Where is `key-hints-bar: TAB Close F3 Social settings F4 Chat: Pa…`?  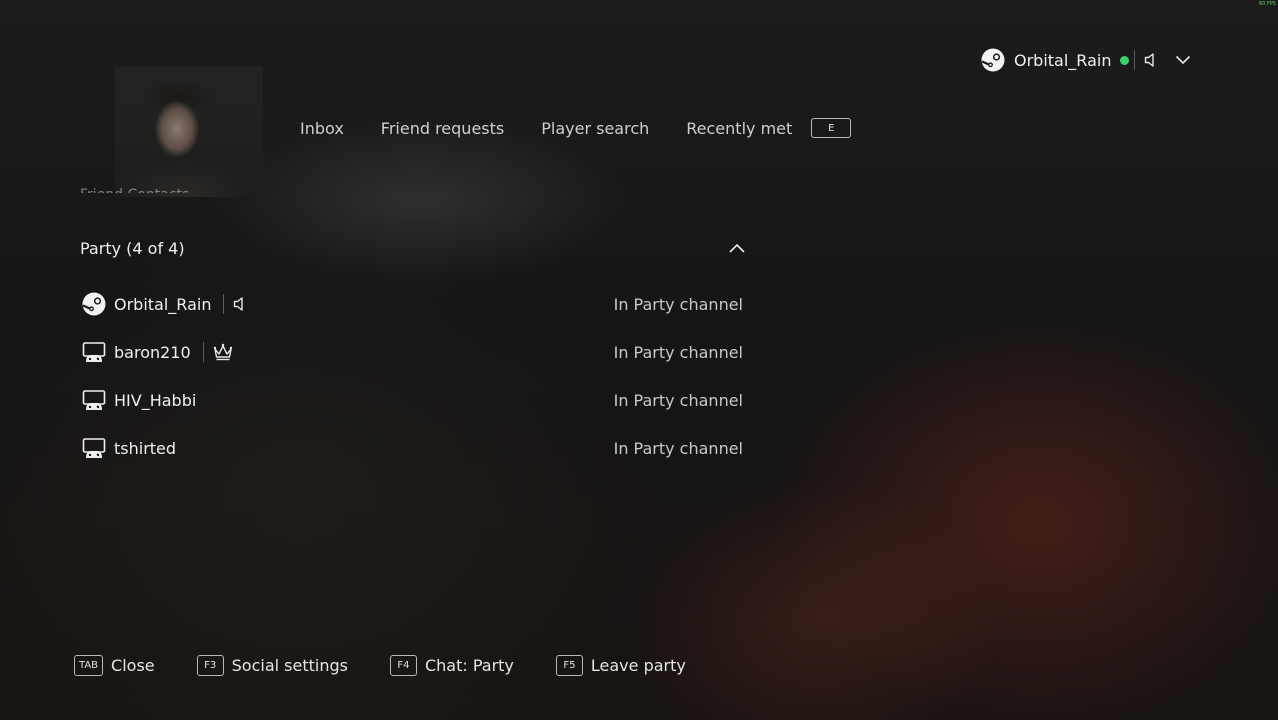
key-hints-bar: TAB Close F3 Social settings F4 Chat: Pa… is located at coordinates (401, 665).